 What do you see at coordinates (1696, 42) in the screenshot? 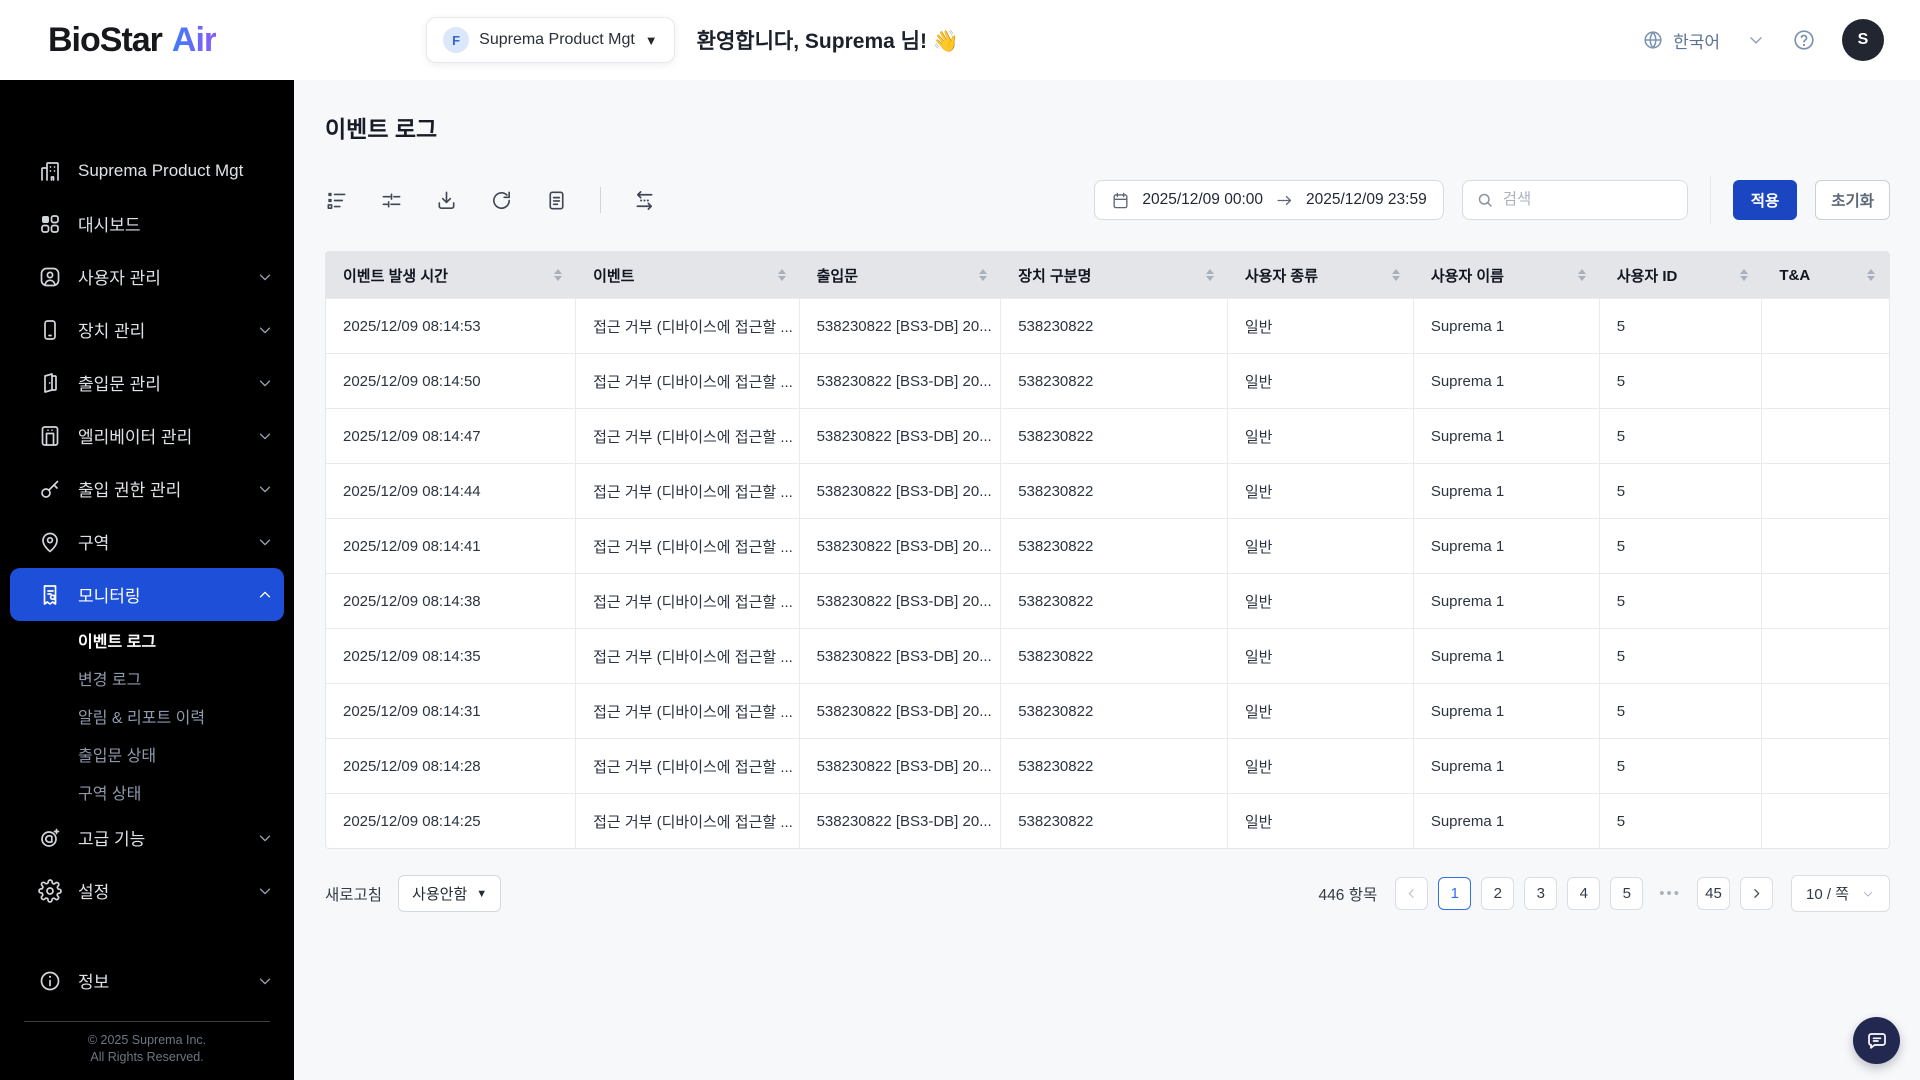
I see `language-label: 한국어` at bounding box center [1696, 42].